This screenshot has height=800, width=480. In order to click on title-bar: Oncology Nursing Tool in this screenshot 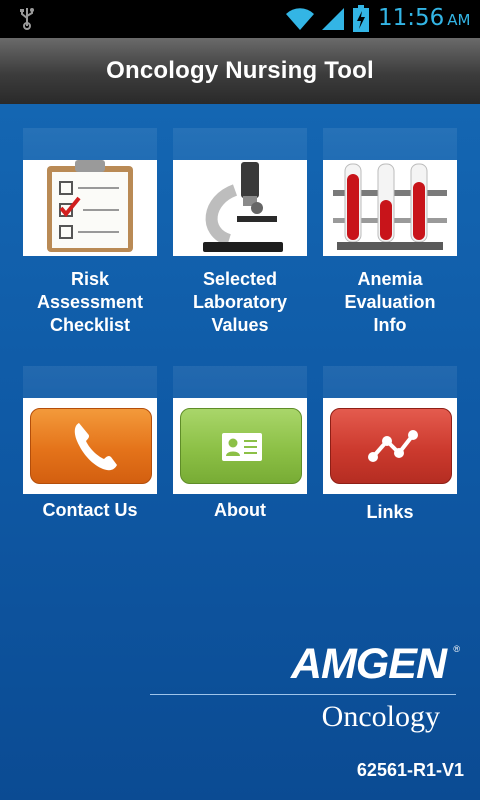, I will do `click(240, 71)`.